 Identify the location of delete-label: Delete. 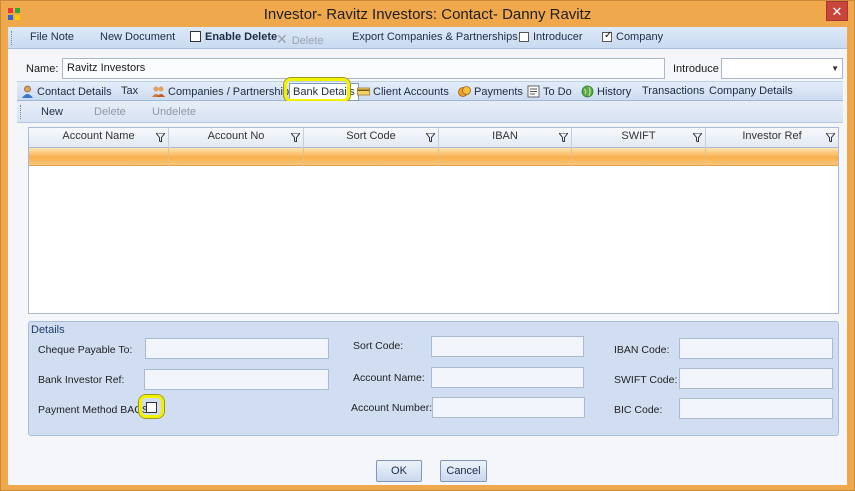
(307, 41).